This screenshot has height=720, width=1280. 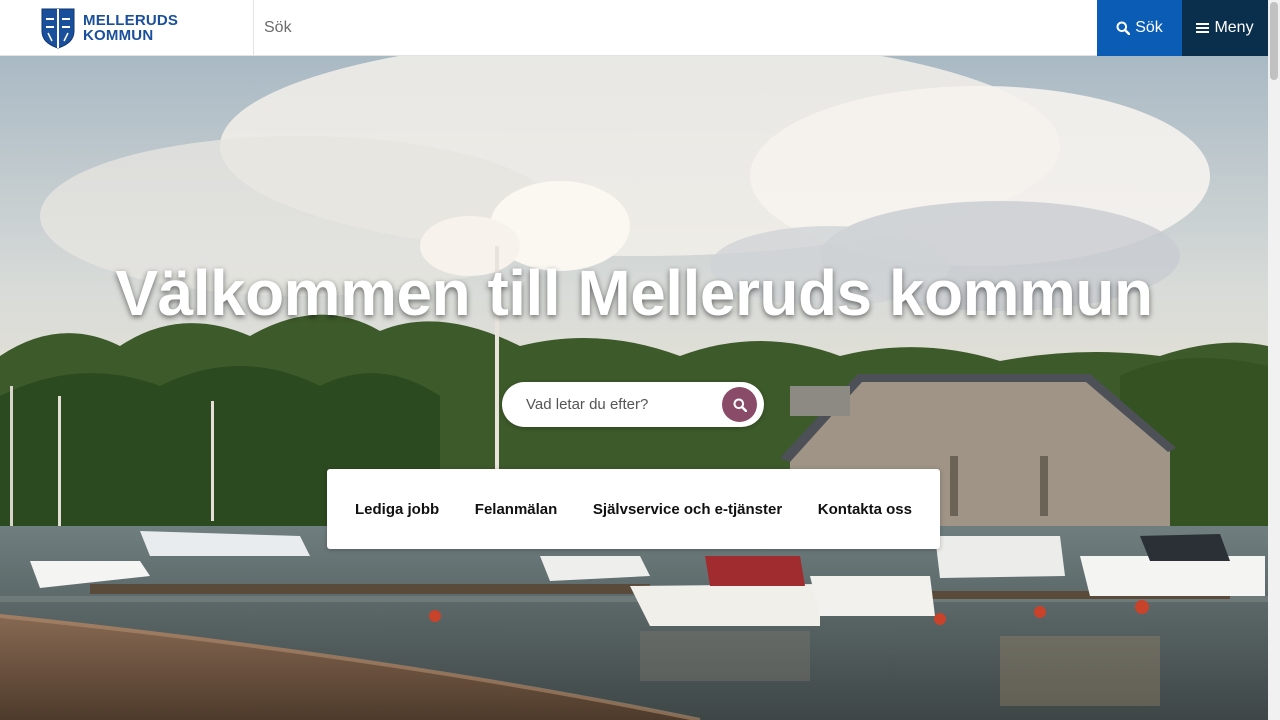 I want to click on hero-search-bar, so click(x=633, y=404).